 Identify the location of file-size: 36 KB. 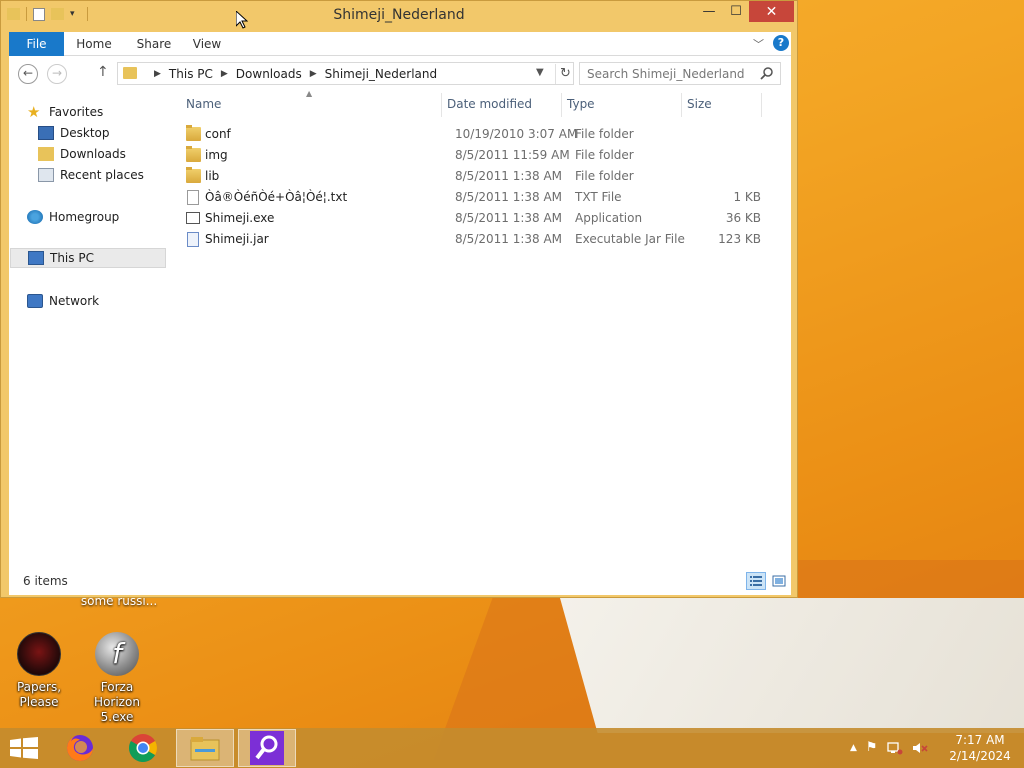
(743, 218).